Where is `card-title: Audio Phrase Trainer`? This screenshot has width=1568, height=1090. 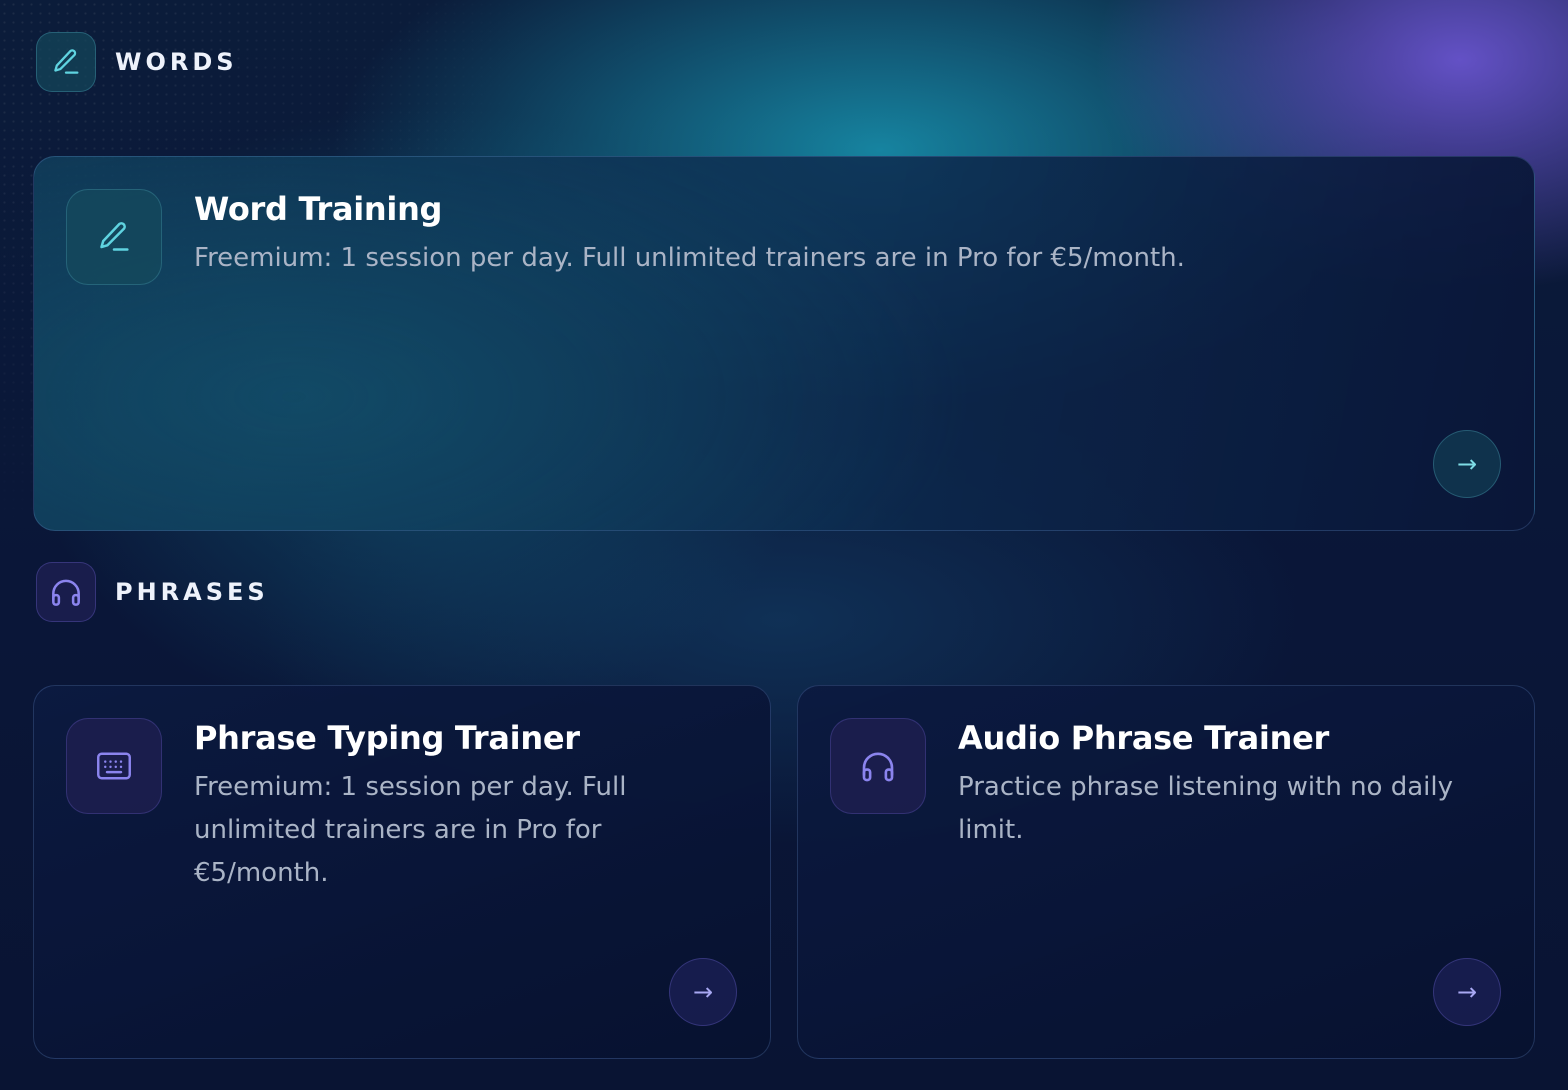 card-title: Audio Phrase Trainer is located at coordinates (1143, 738).